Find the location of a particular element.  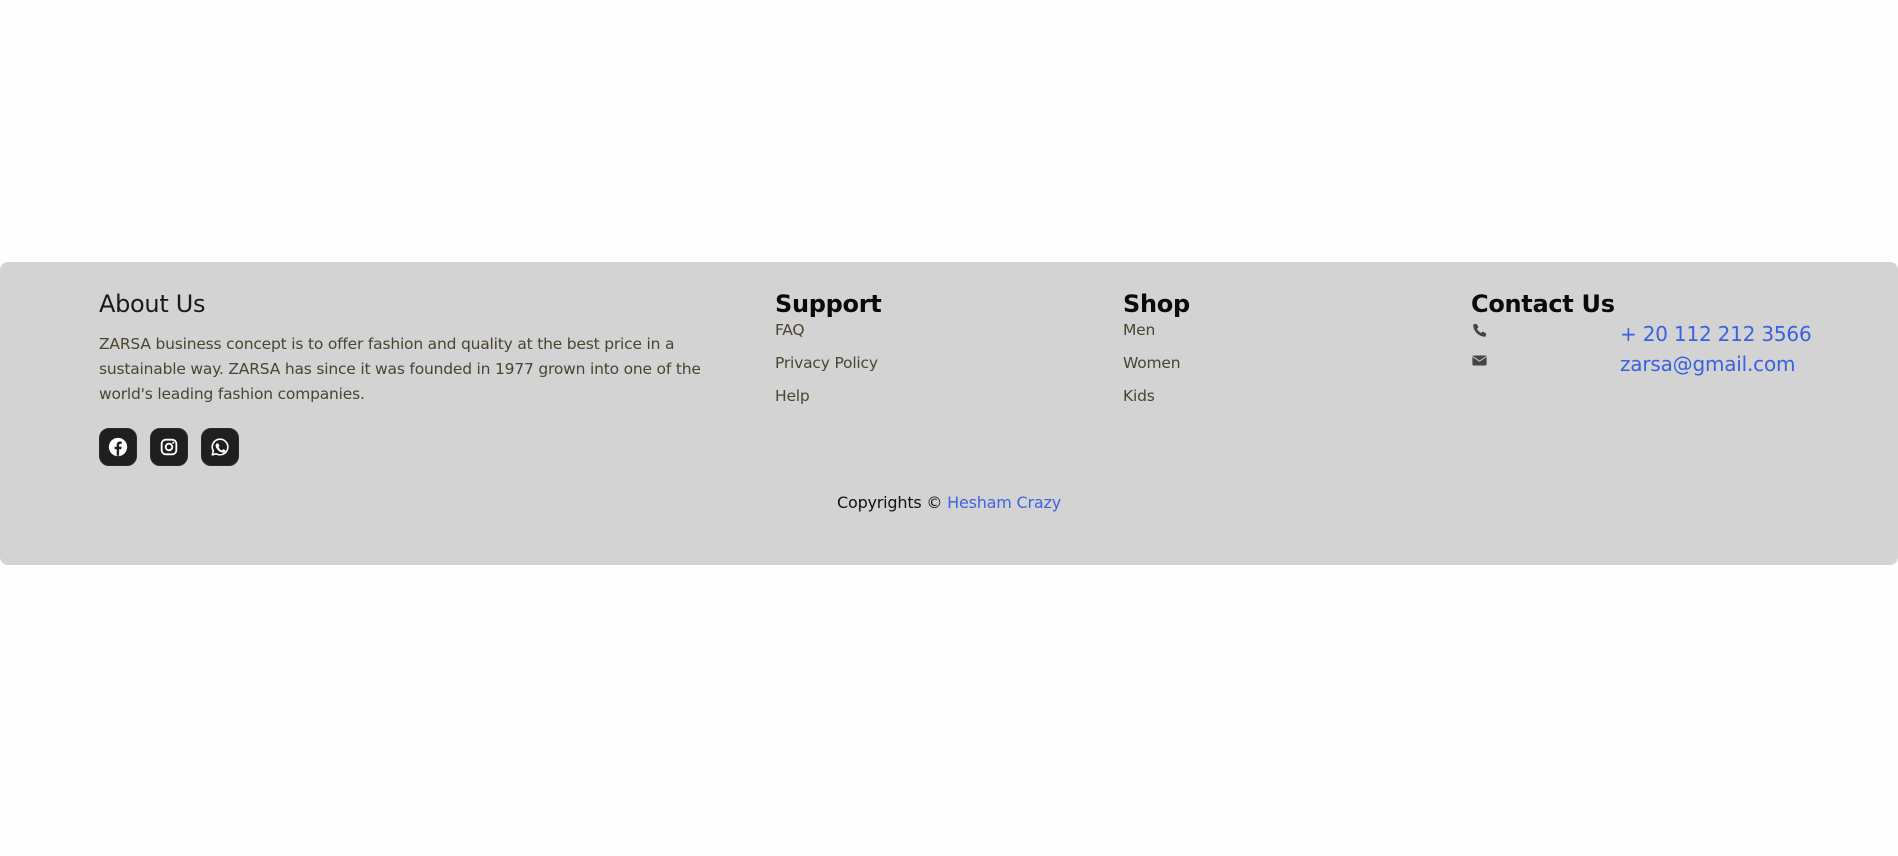

instagram-button is located at coordinates (169, 447).